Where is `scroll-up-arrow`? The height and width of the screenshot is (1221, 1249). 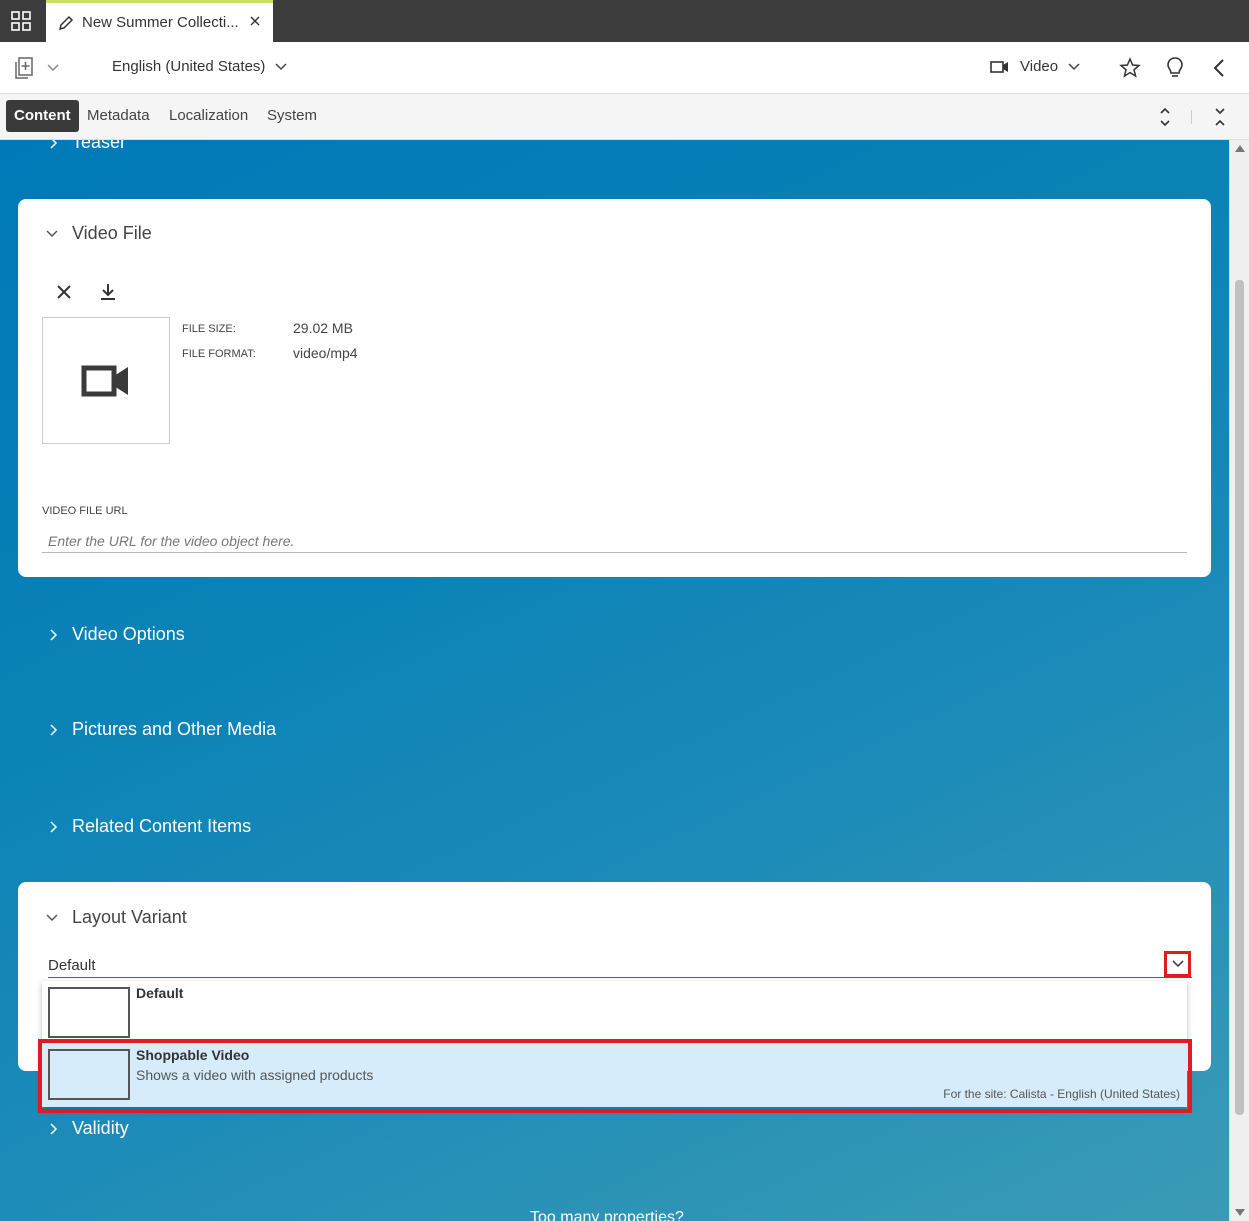
scroll-up-arrow is located at coordinates (1240, 148).